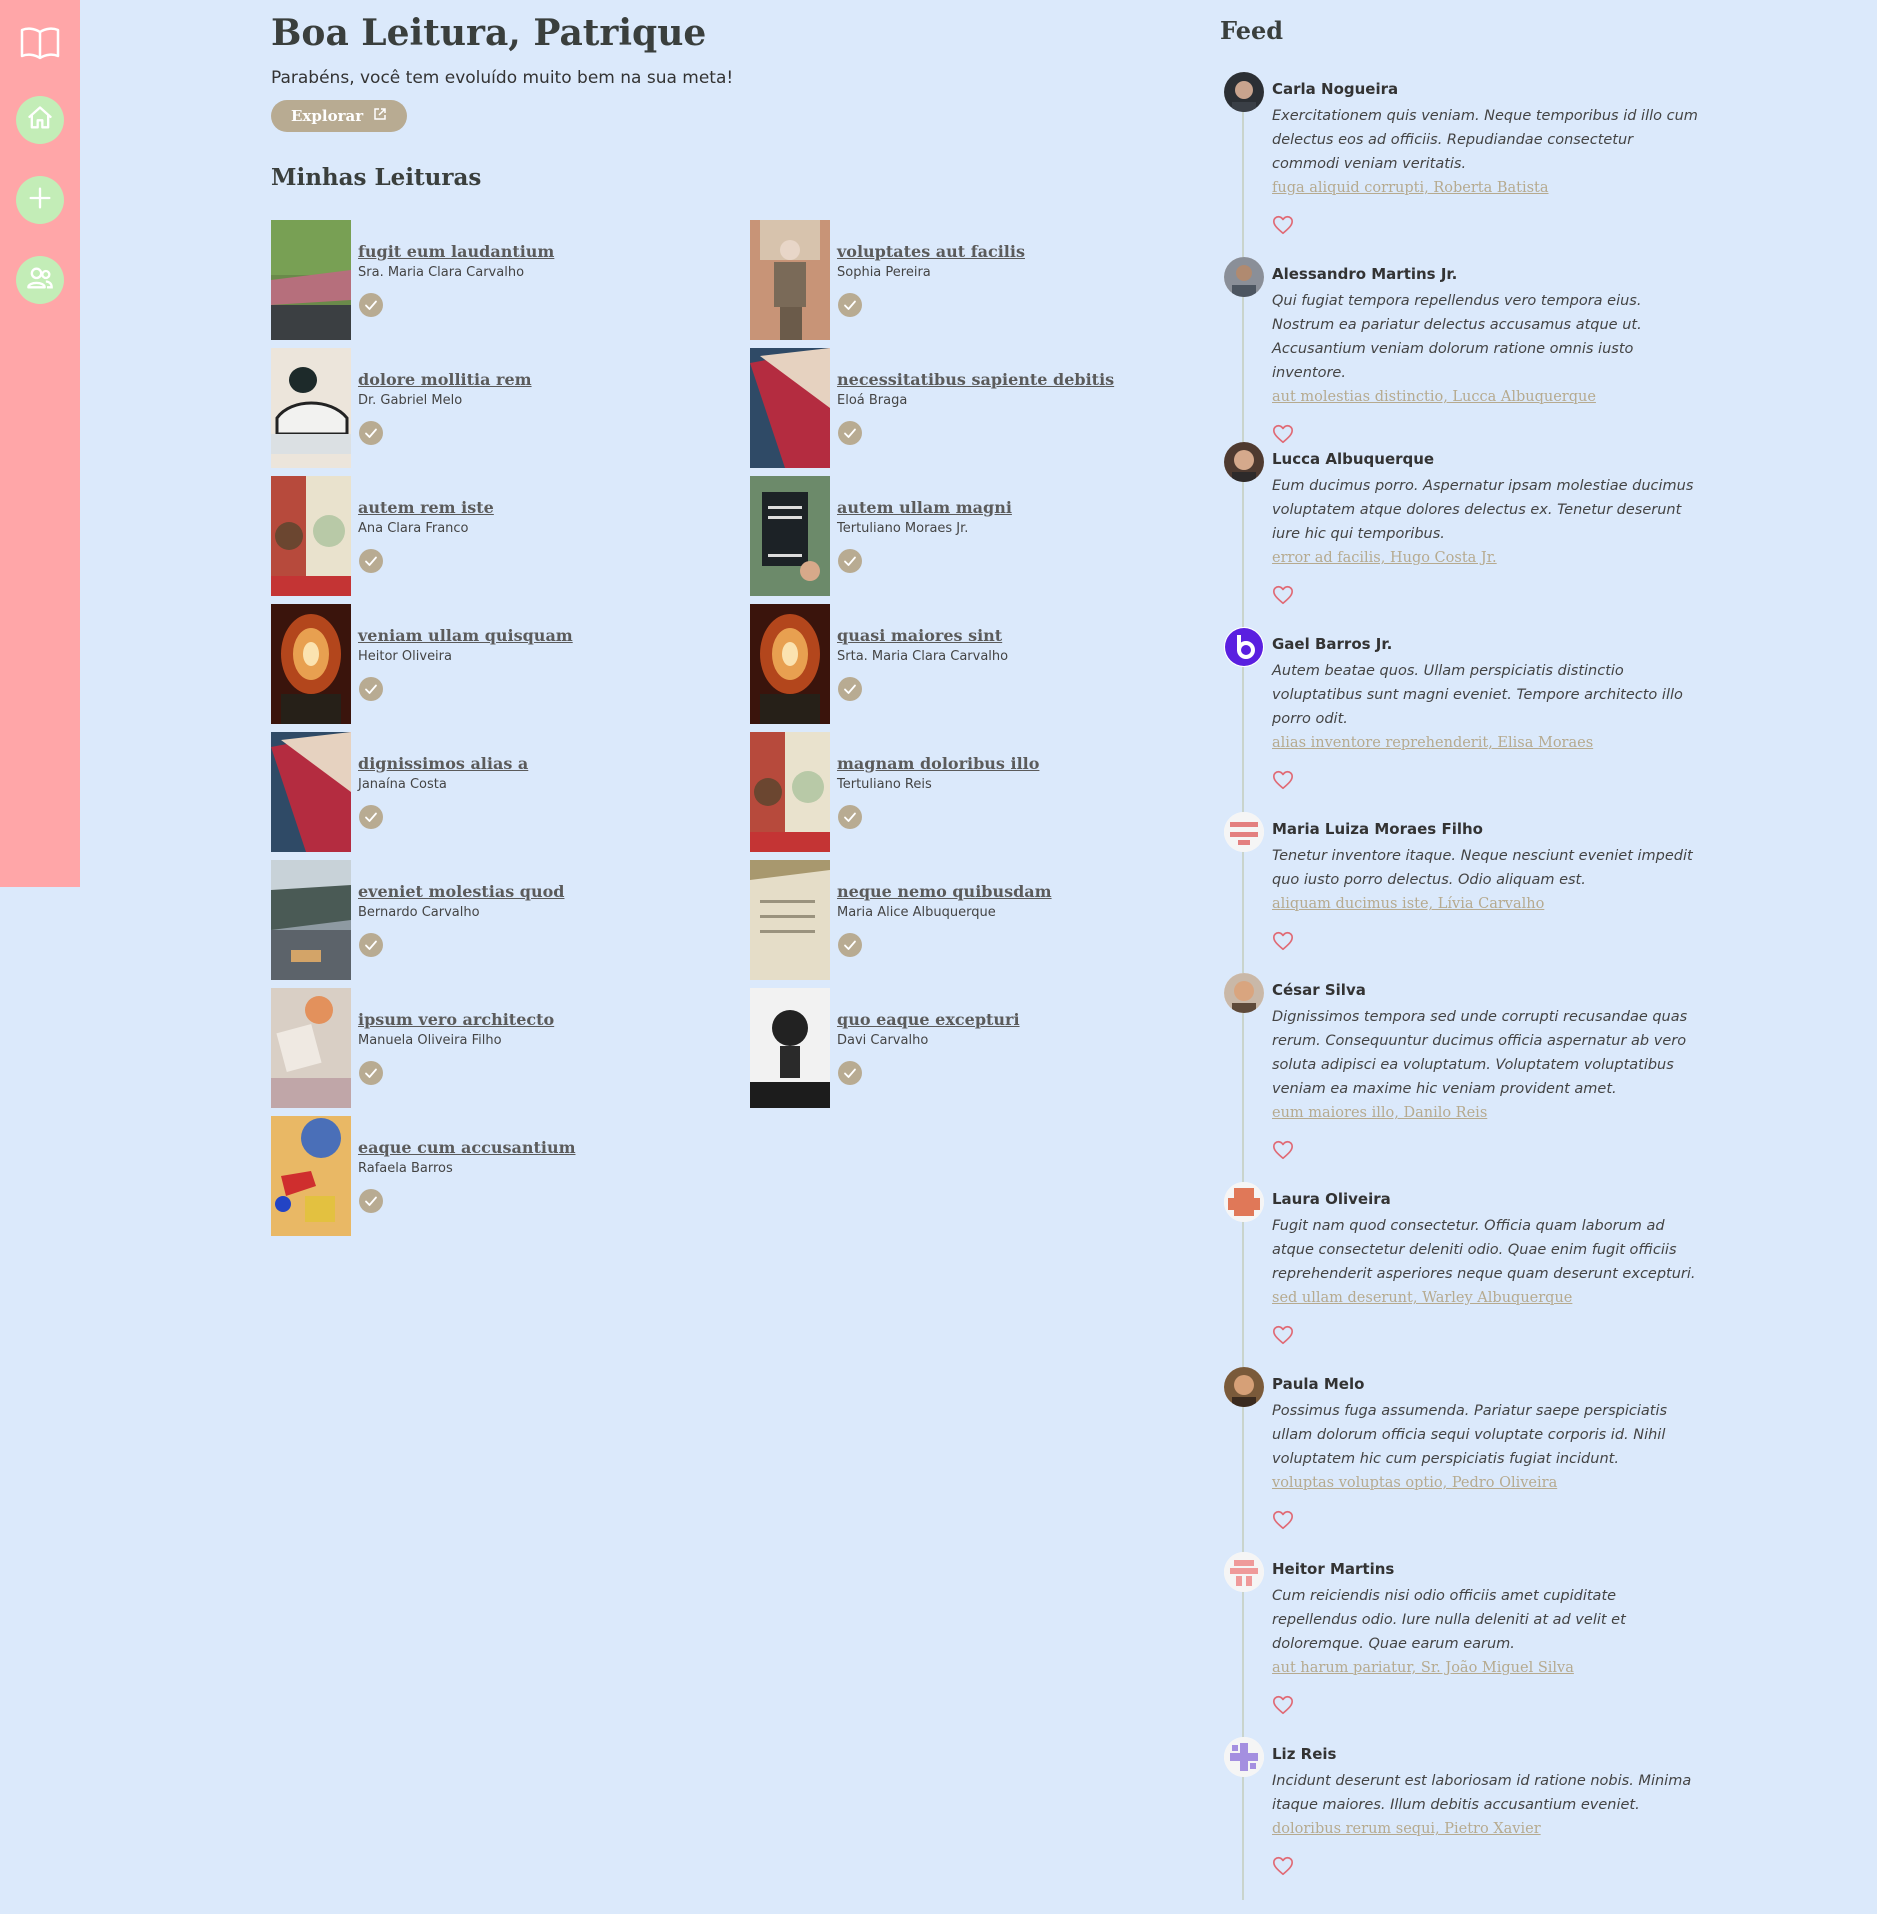 The image size is (1877, 1914). I want to click on book-title-link: ipsum vero architecto, so click(456, 1019).